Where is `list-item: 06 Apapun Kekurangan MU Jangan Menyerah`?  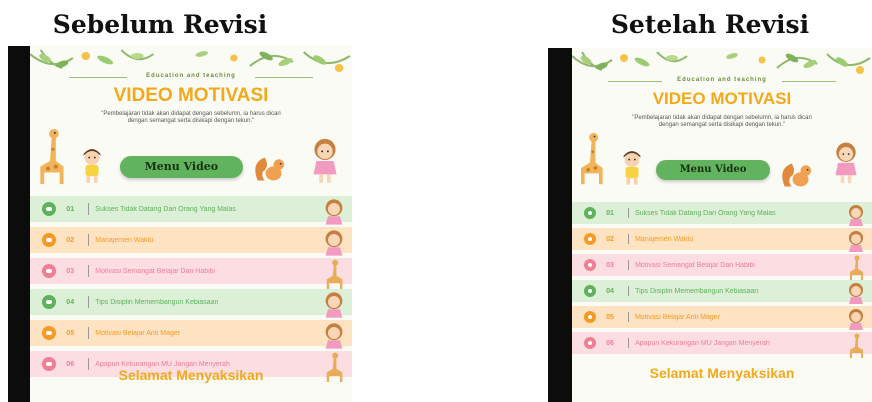
list-item: 06 Apapun Kekurangan MU Jangan Menyerah is located at coordinates (722, 345).